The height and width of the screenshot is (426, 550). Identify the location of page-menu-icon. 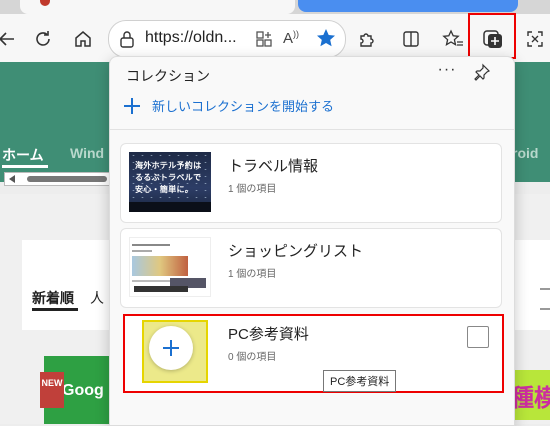
(545, 299).